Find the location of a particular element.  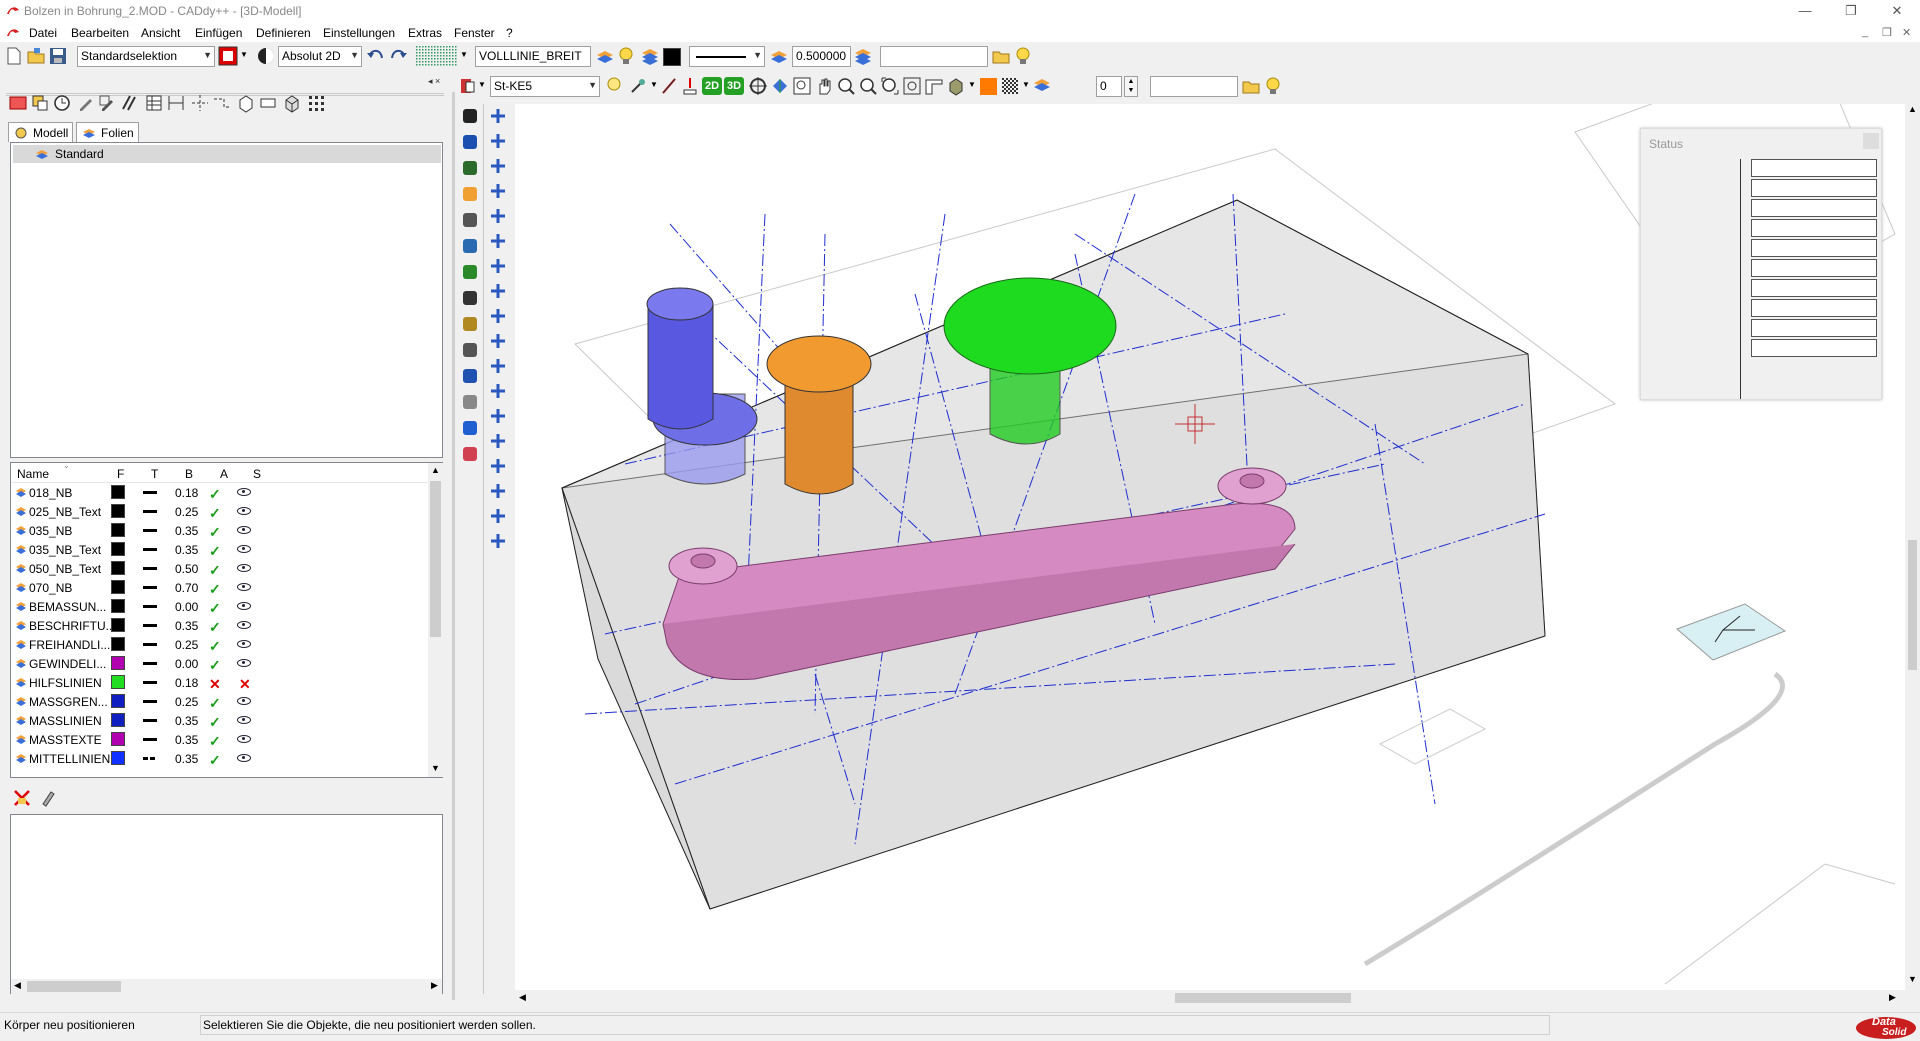

layer-number-field: 0 is located at coordinates (1109, 86).